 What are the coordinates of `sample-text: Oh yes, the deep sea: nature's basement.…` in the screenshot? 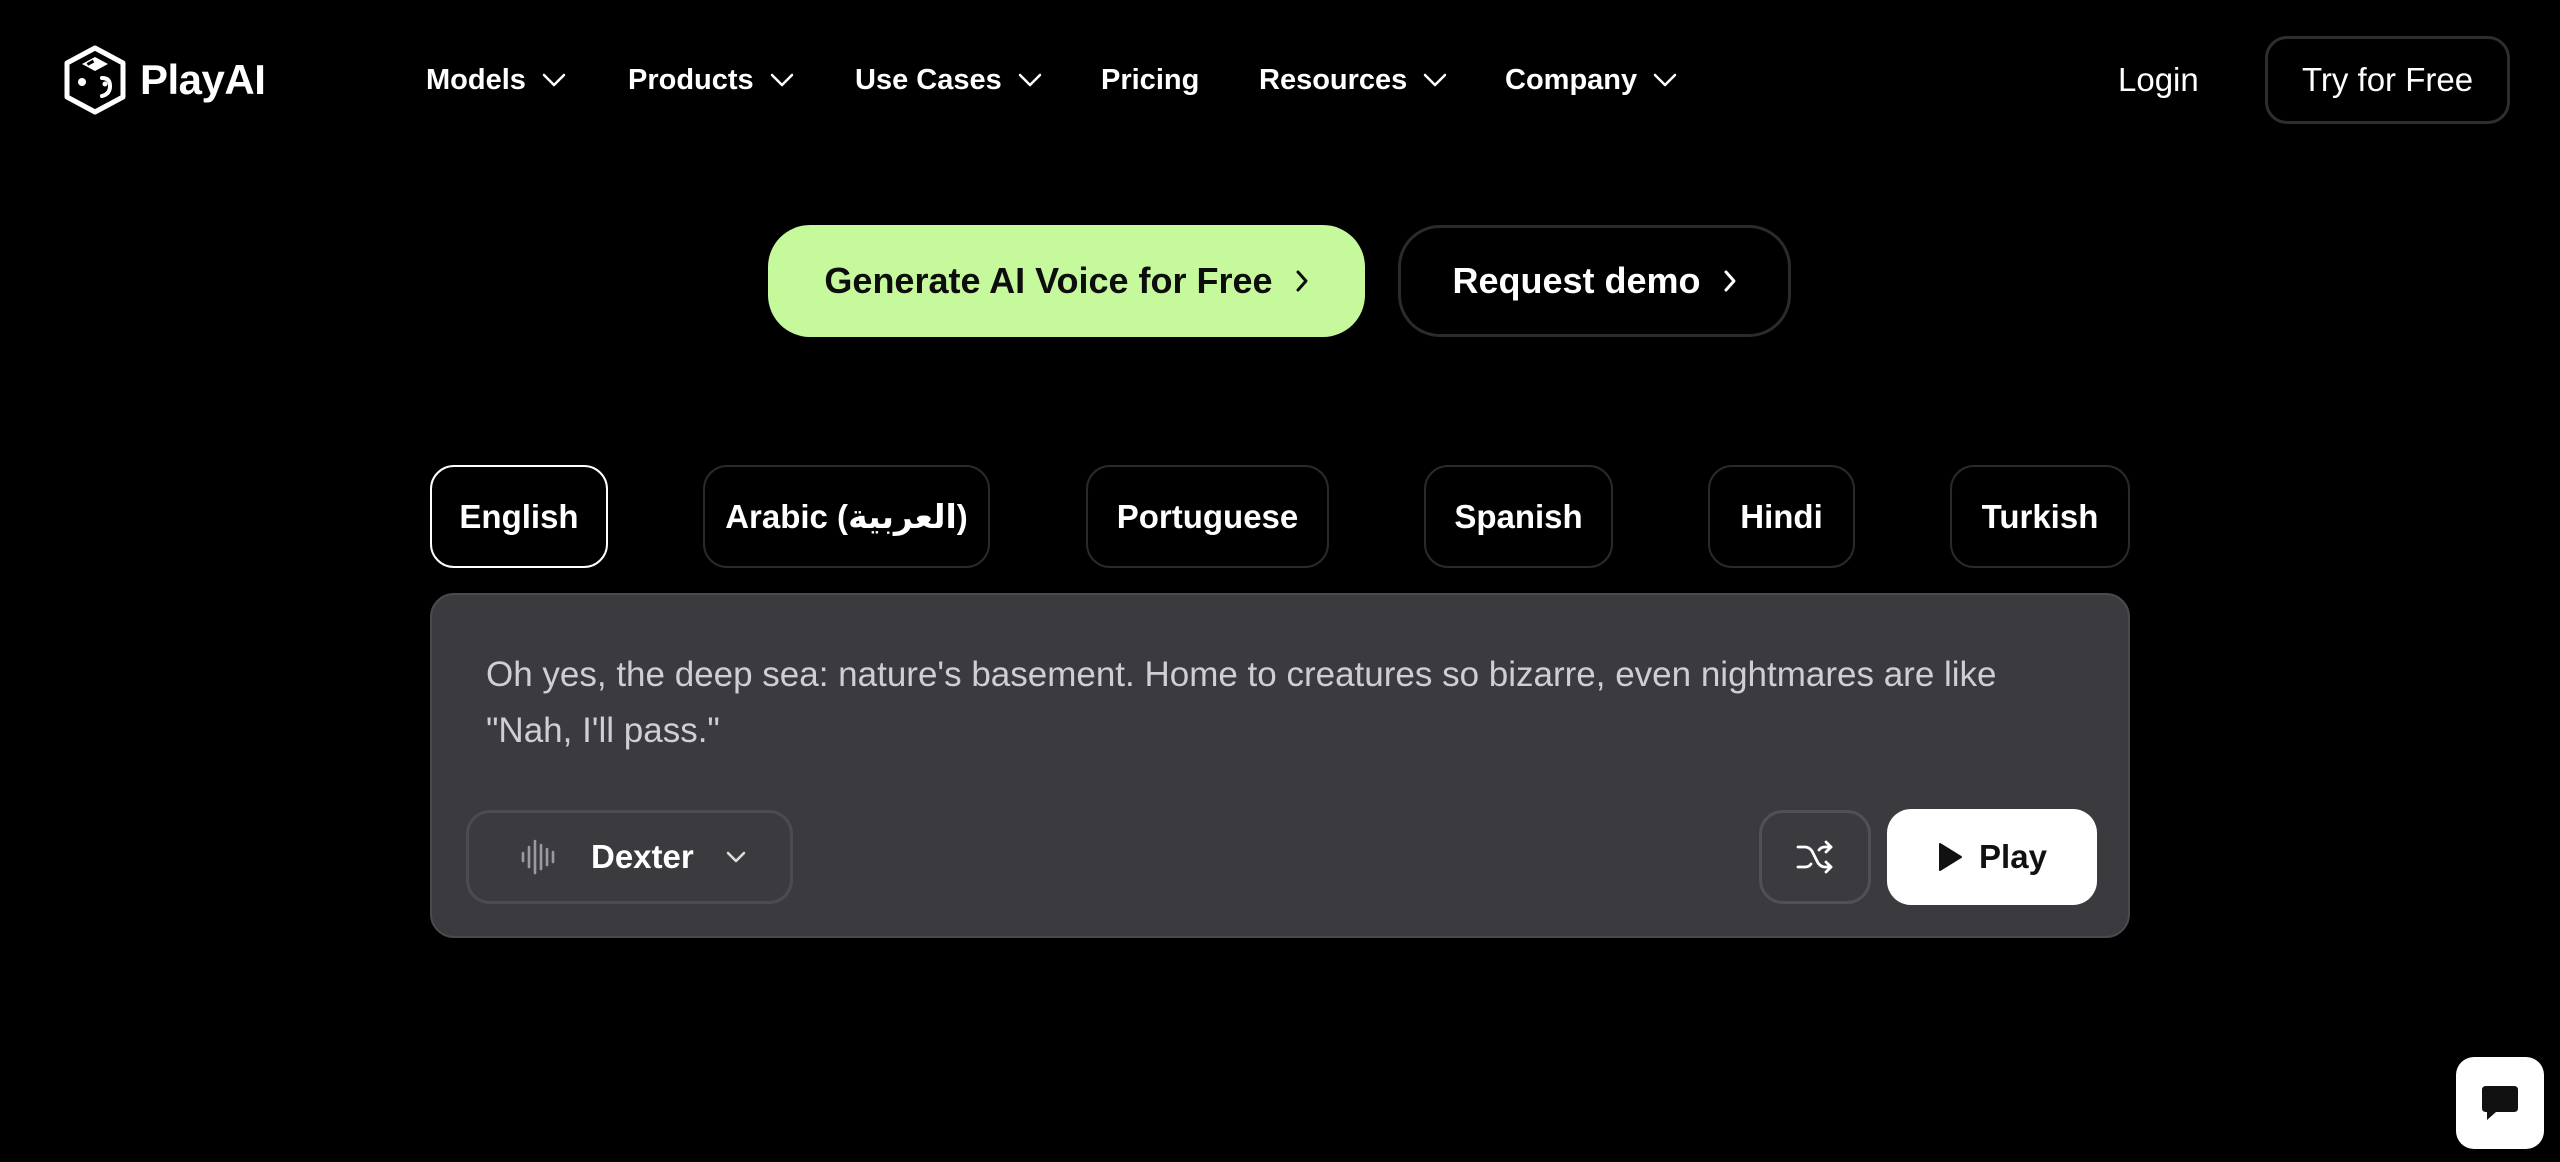 It's located at (1286, 703).